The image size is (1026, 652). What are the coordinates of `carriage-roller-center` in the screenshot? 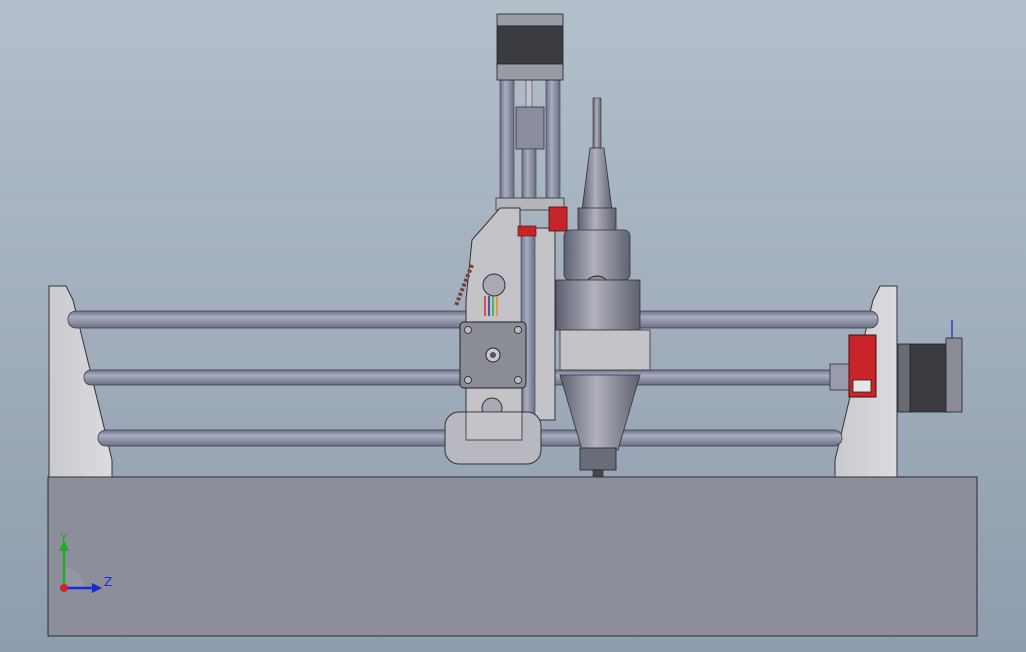 It's located at (494, 426).